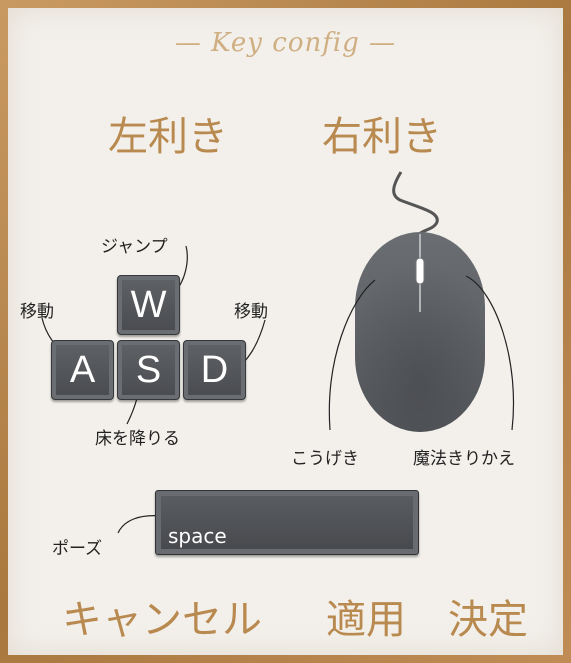 This screenshot has width=571, height=663. Describe the element at coordinates (366, 616) in the screenshot. I see `apply-button: 適用` at that location.